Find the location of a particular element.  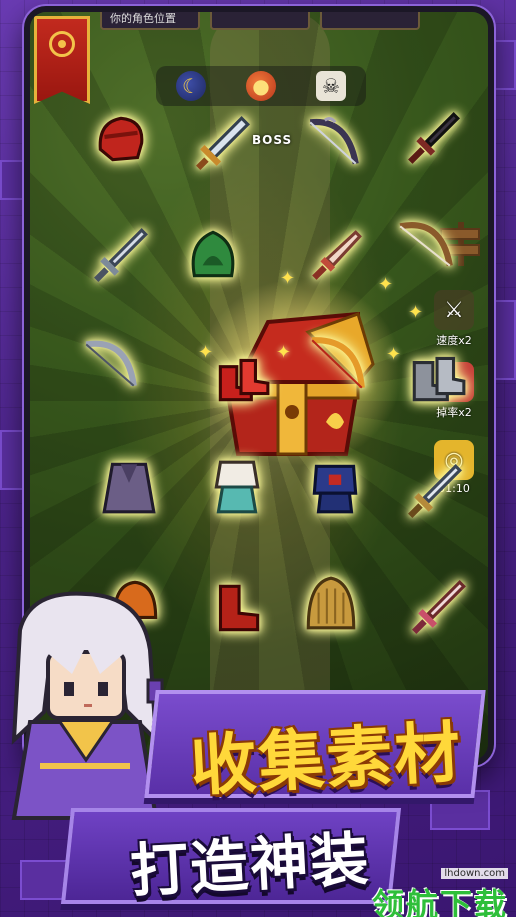

iron-boots-icon is located at coordinates (437, 377).